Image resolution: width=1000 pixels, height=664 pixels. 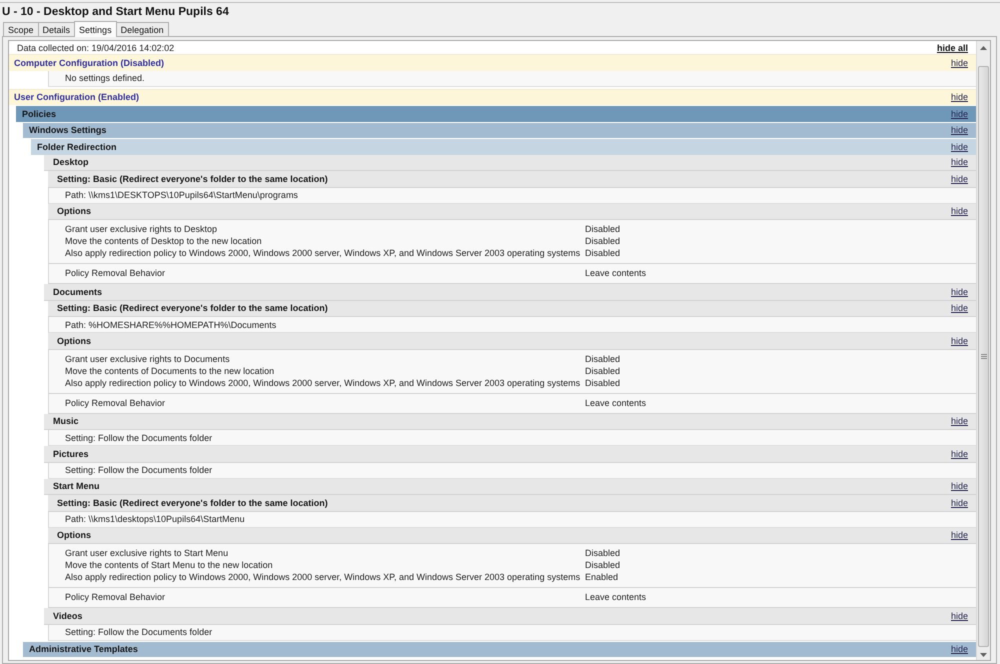 I want to click on header-title: Windows Settings, so click(x=67, y=130).